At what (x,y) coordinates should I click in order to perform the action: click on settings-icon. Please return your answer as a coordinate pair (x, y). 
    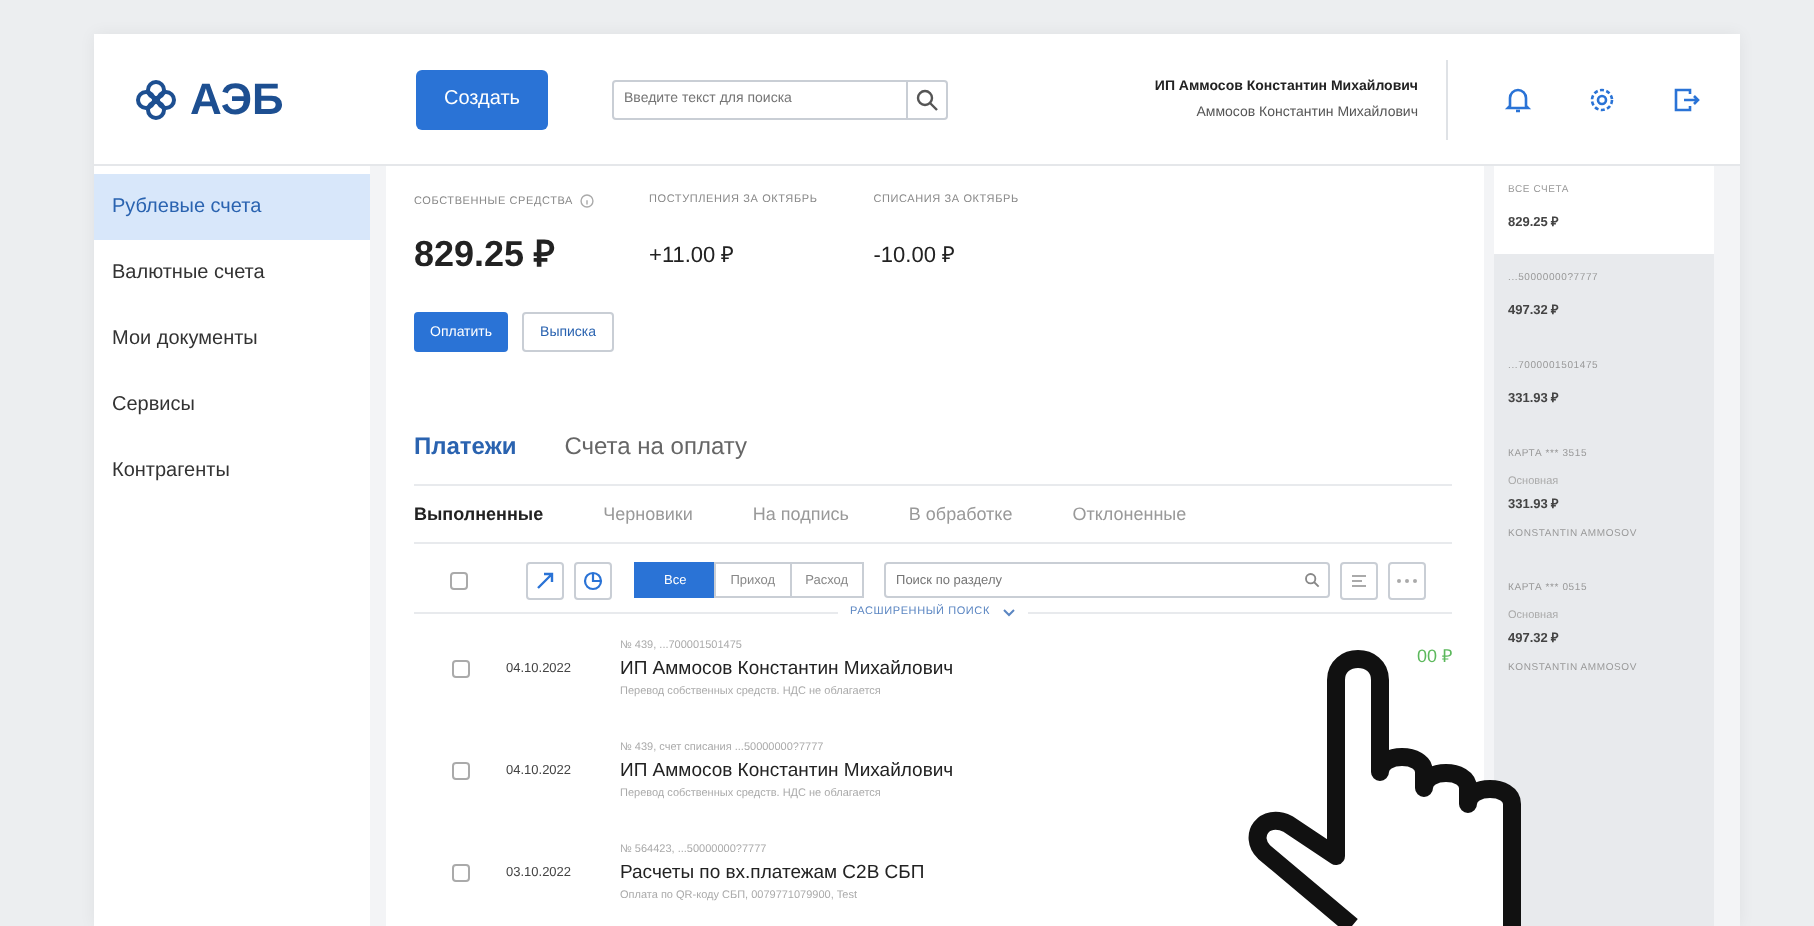
    Looking at the image, I should click on (1602, 99).